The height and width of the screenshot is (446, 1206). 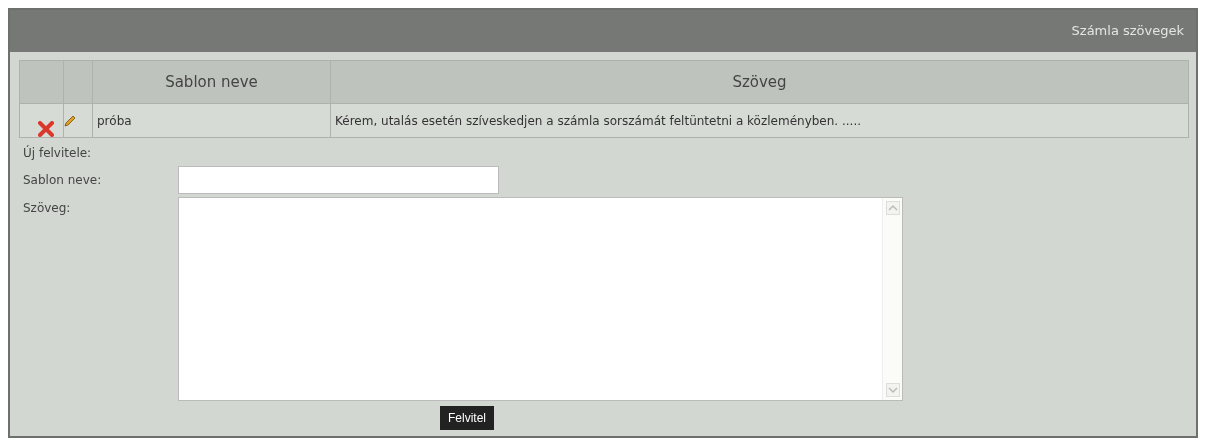 I want to click on column-header: Sablon neve, so click(x=211, y=82).